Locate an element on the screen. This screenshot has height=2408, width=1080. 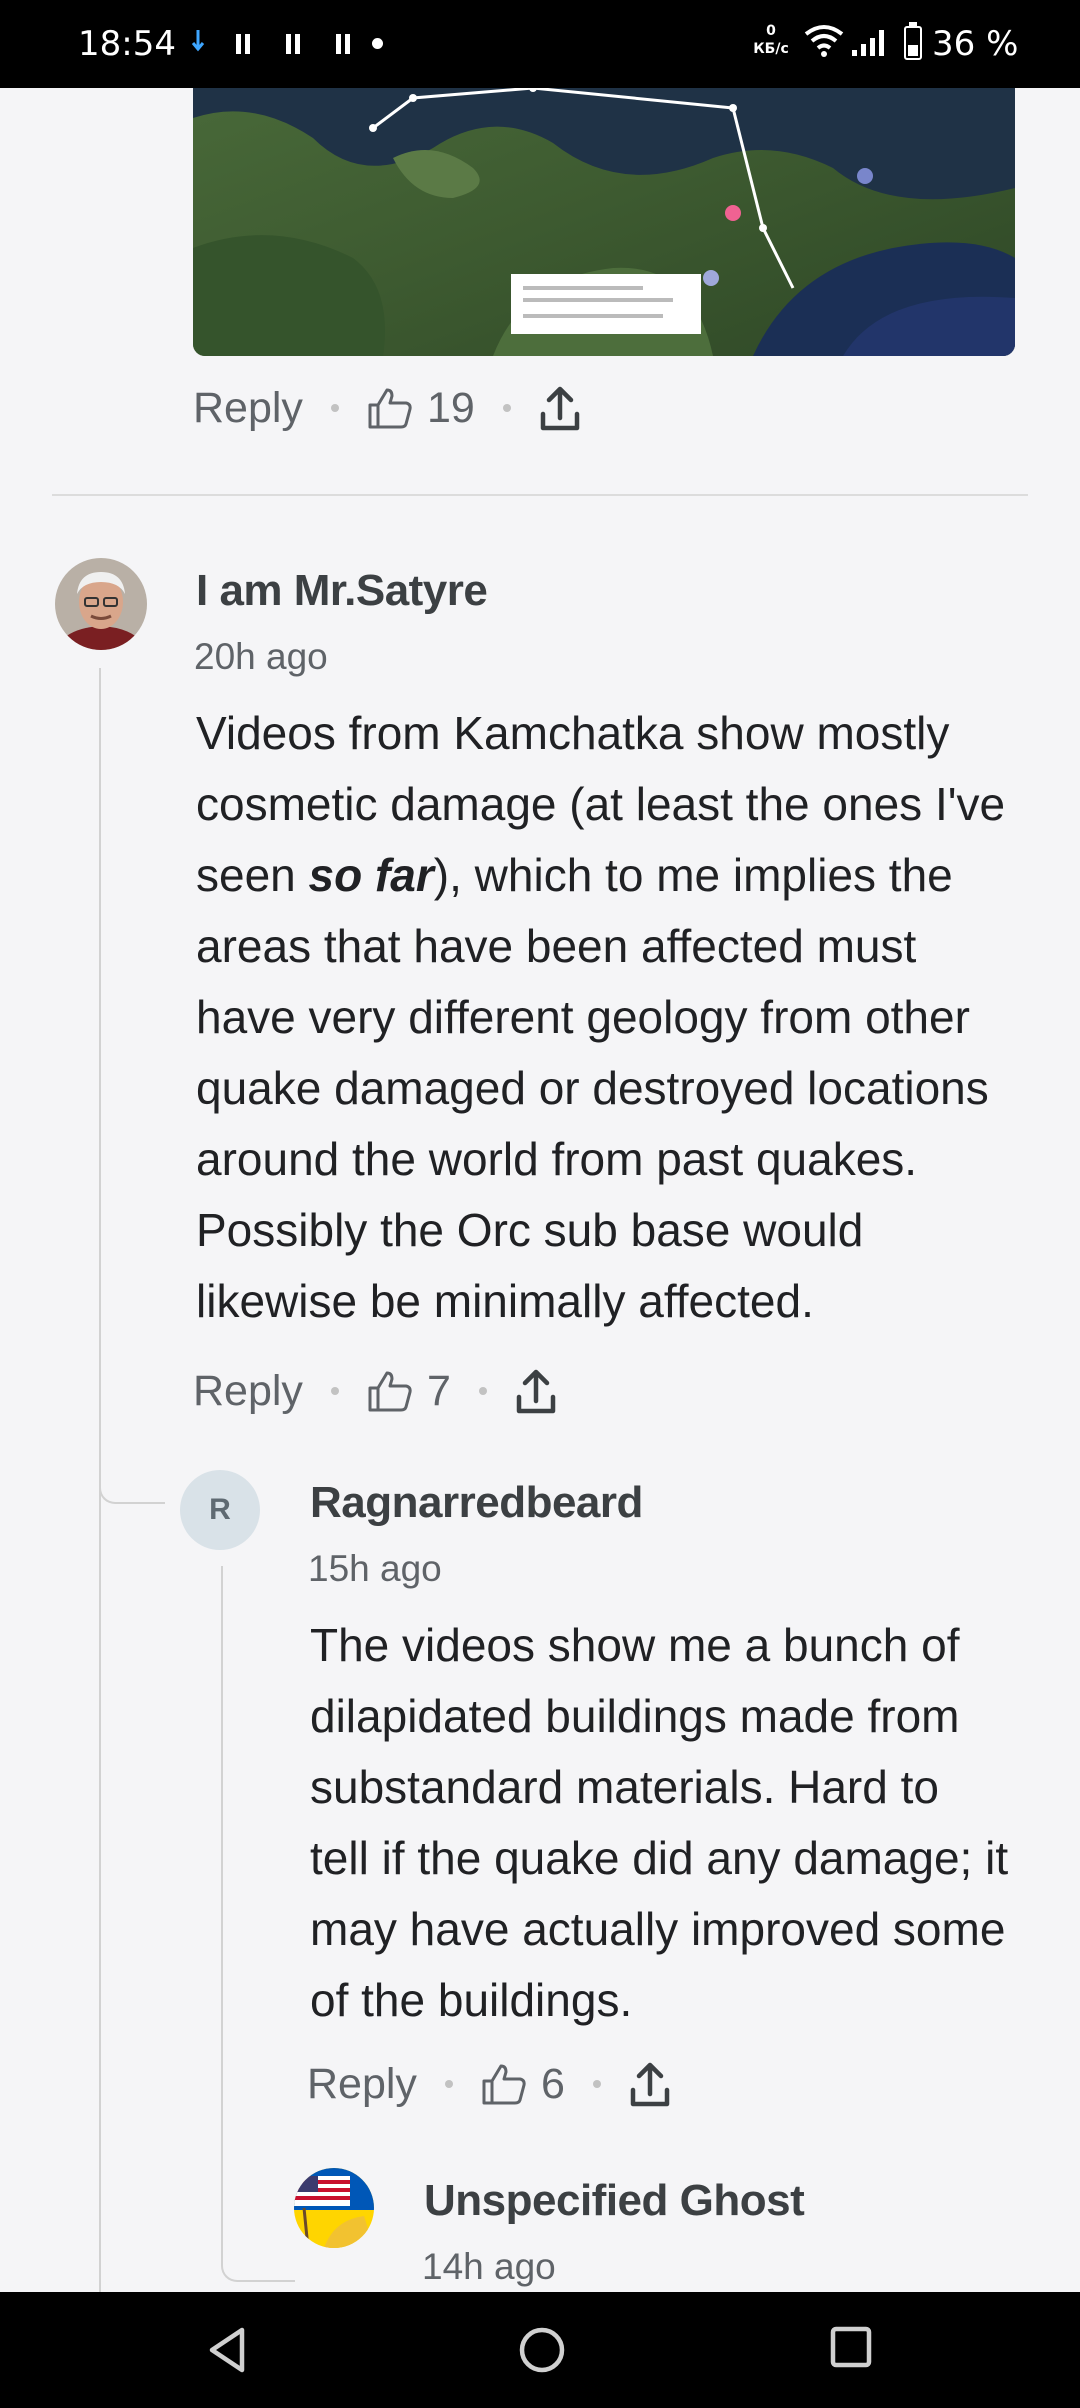
download-arrow-icon is located at coordinates (198, 41).